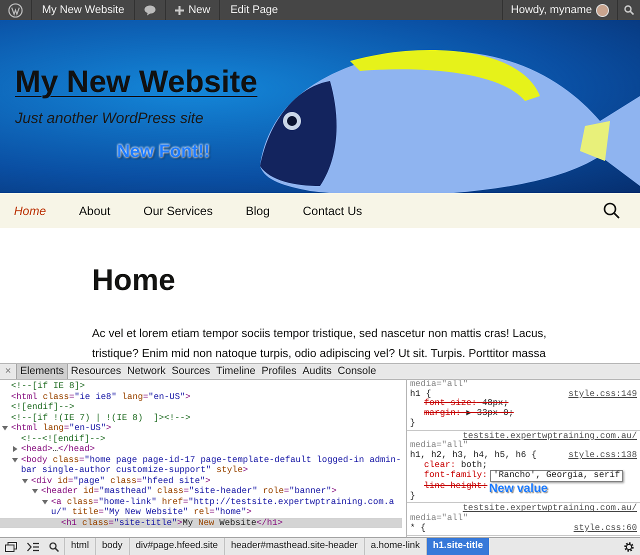 This screenshot has width=640, height=555. I want to click on source-link: style.css:138, so click(602, 455).